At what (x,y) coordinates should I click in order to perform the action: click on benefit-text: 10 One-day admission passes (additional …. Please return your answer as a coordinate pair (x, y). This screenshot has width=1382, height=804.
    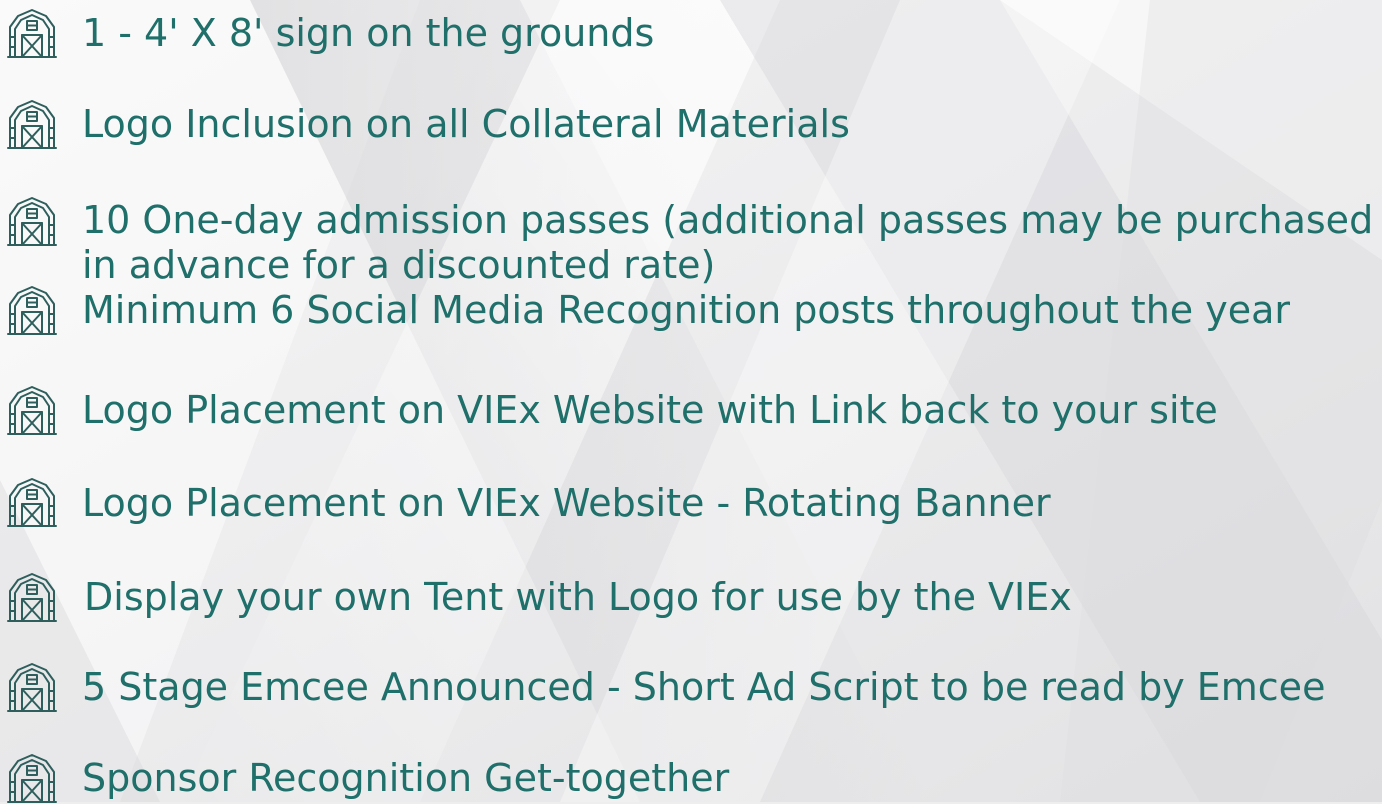
    Looking at the image, I should click on (728, 242).